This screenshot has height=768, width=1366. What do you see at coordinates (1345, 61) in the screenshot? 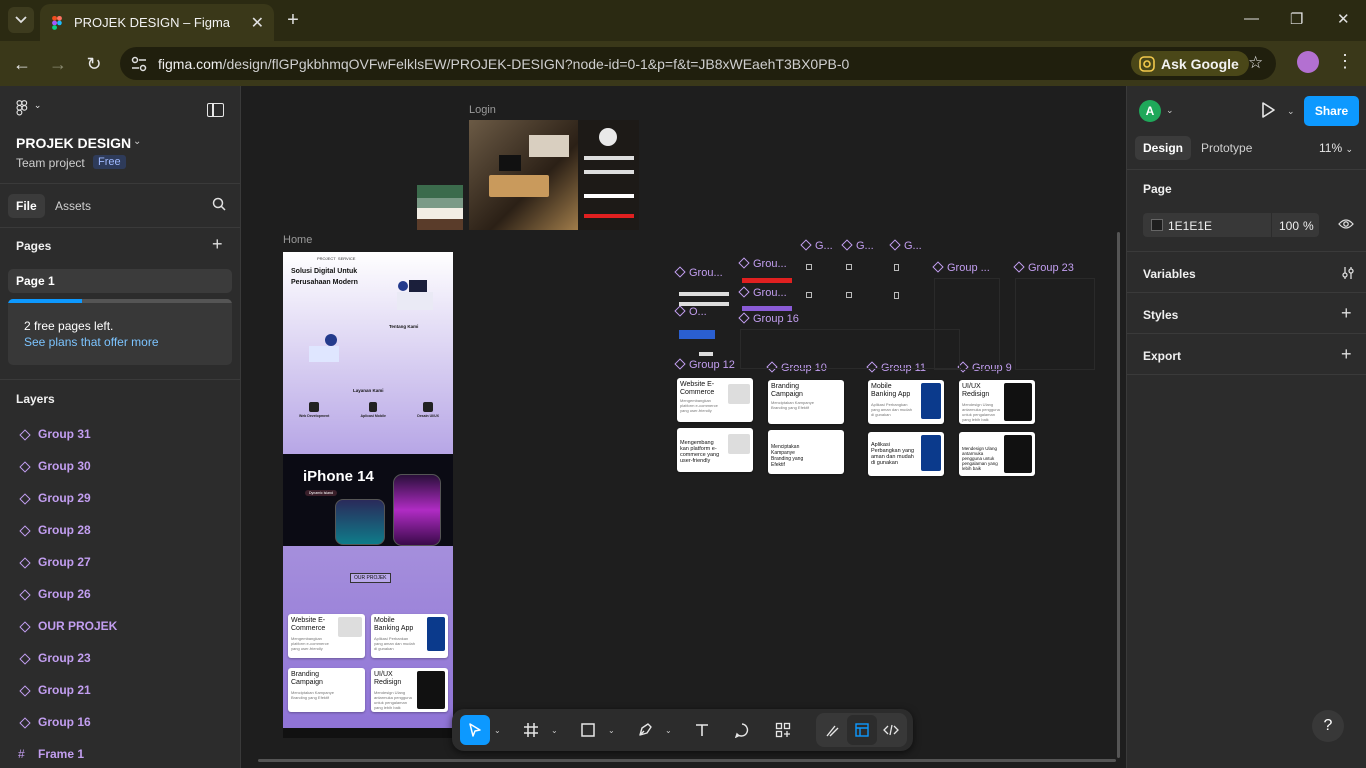
I see `browser-menu-icon: ⋮` at bounding box center [1345, 61].